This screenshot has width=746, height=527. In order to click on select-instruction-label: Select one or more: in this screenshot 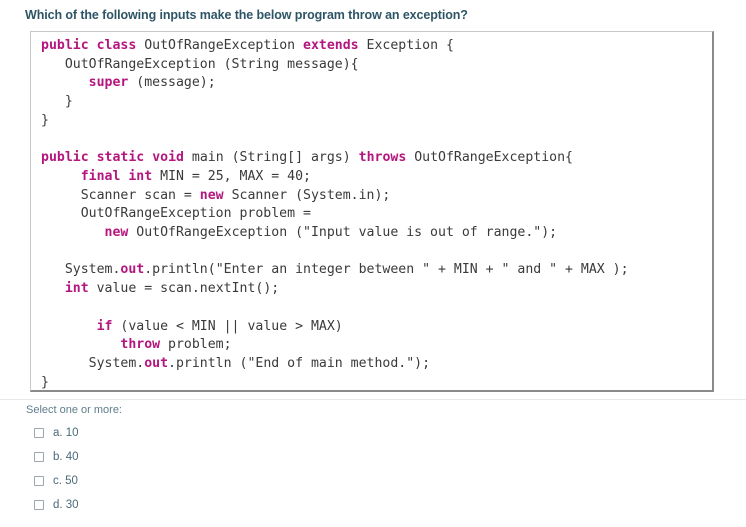, I will do `click(74, 410)`.